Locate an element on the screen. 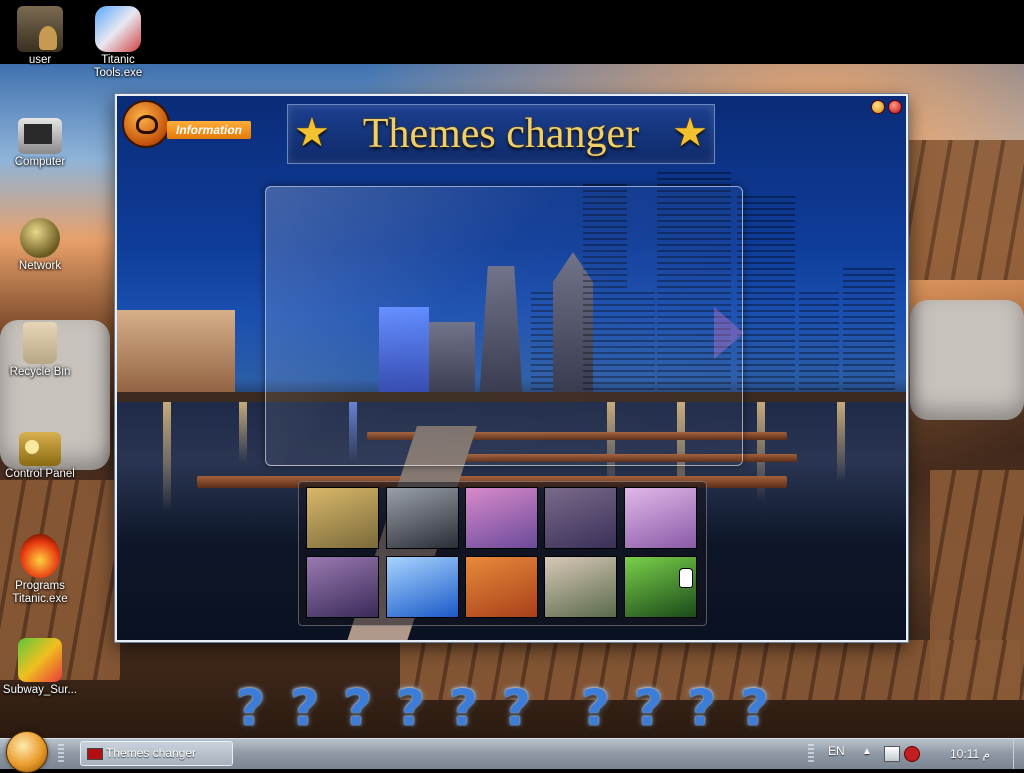 Image resolution: width=1024 pixels, height=773 pixels. desktop-icon-control-panel: Control Panel is located at coordinates (40, 454).